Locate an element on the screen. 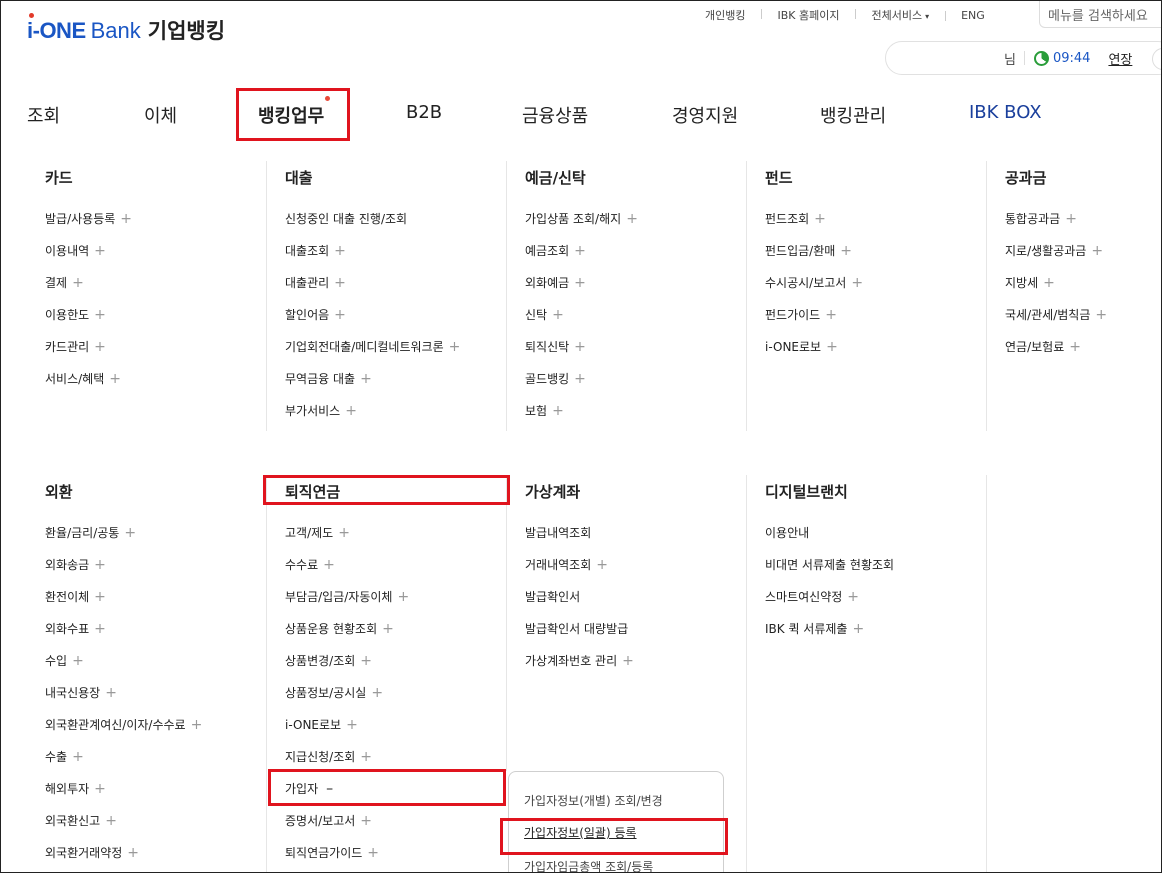  menu-group-title: 펀드 is located at coordinates (779, 178).